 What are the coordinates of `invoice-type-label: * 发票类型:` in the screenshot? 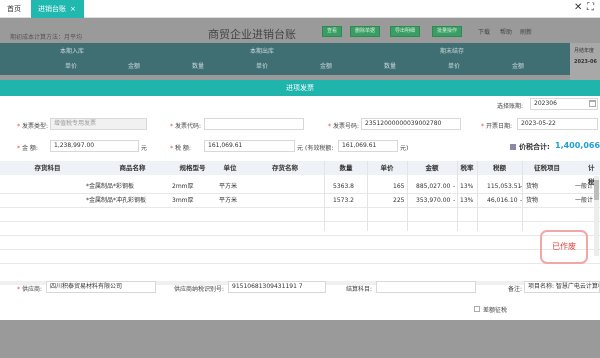 It's located at (33, 126).